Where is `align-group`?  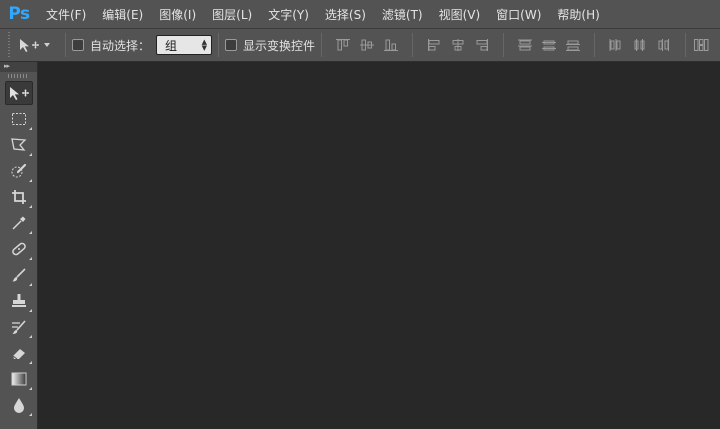 align-group is located at coordinates (367, 45).